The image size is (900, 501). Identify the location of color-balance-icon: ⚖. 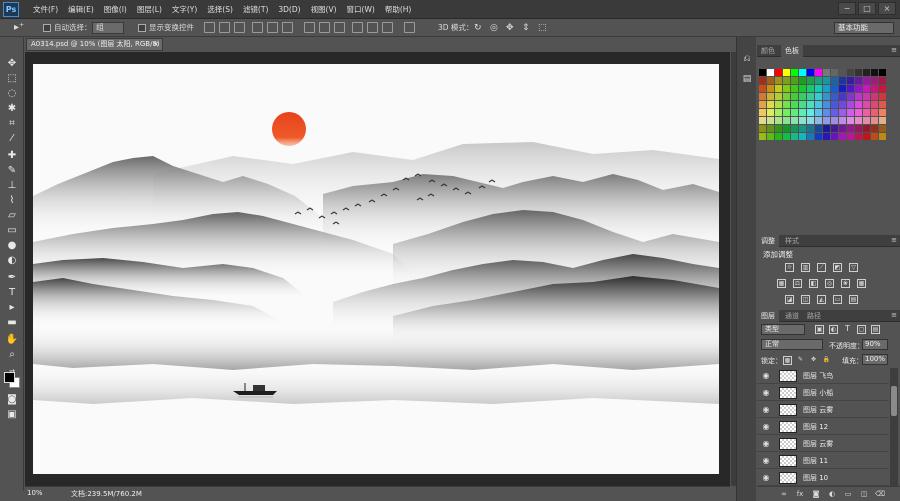
(797, 283).